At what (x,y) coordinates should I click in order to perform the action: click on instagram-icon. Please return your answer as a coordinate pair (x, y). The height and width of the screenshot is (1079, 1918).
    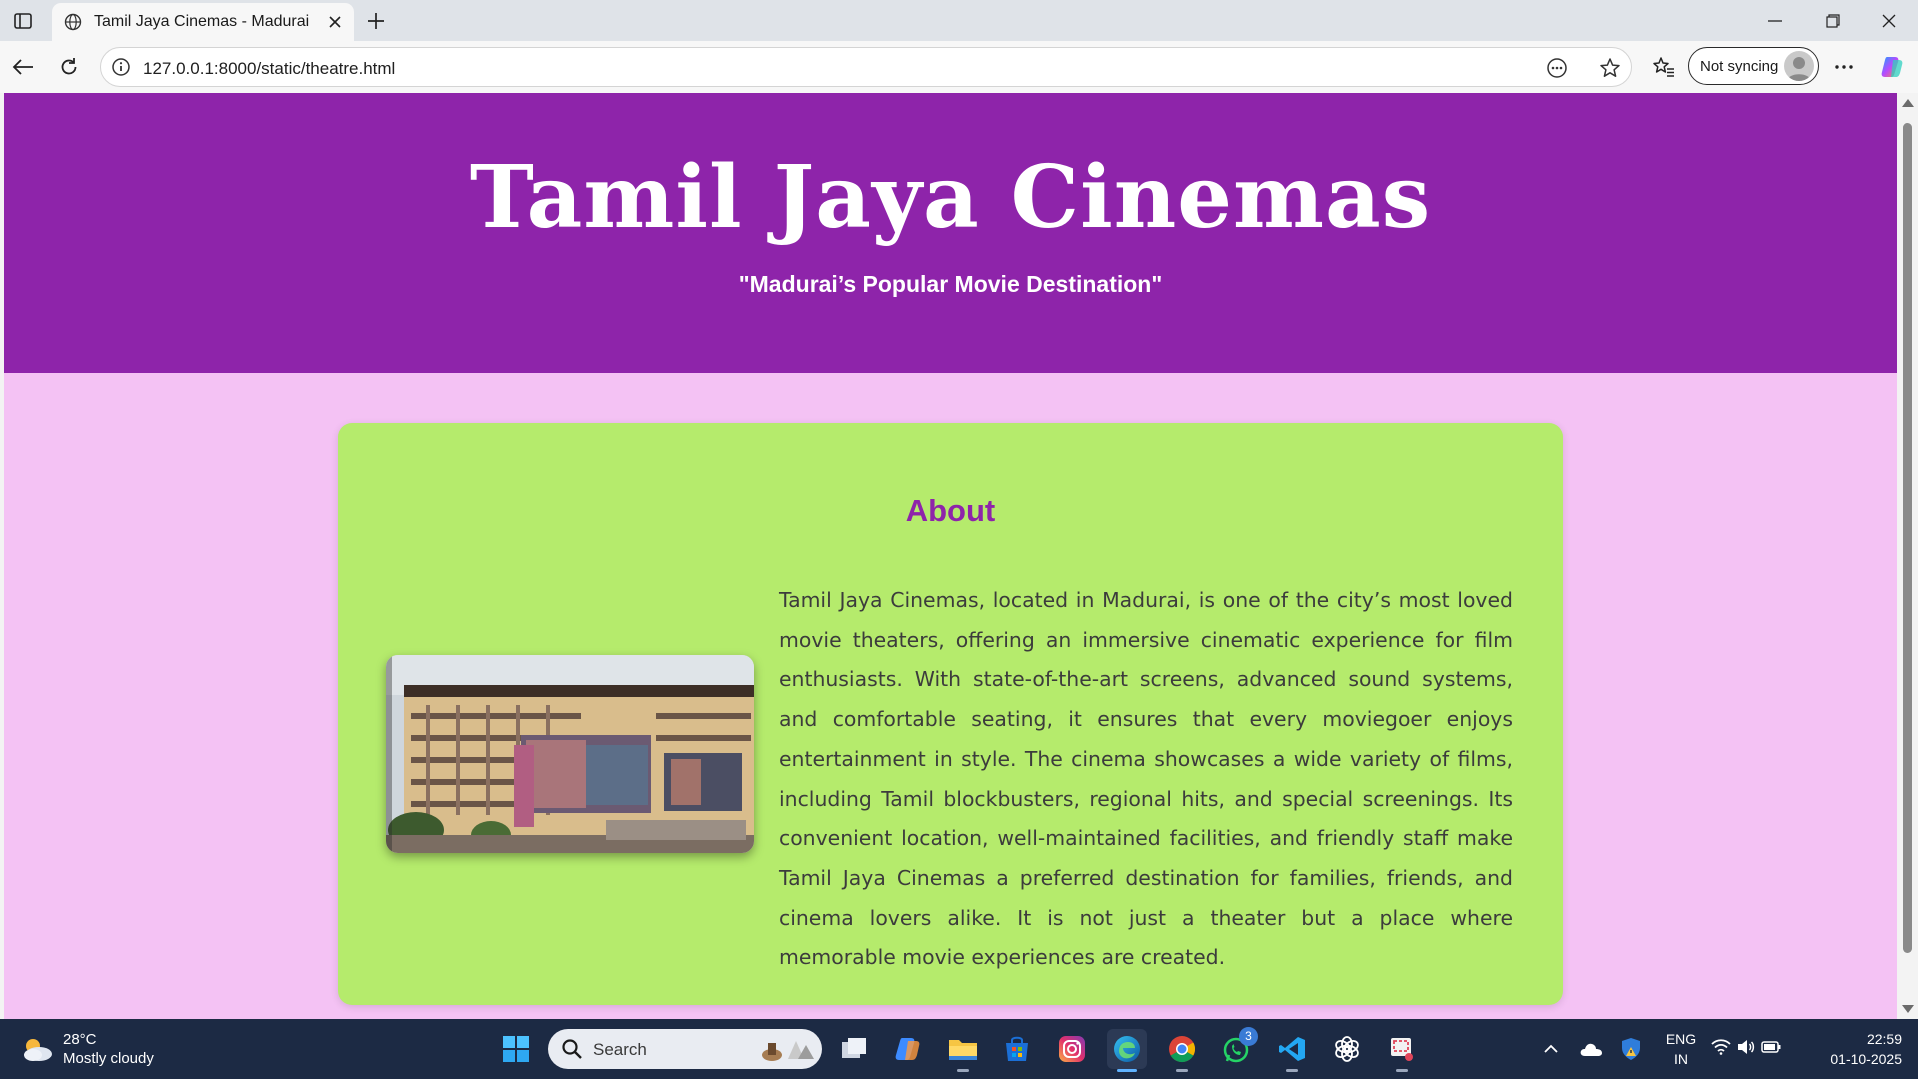
    Looking at the image, I should click on (1072, 1049).